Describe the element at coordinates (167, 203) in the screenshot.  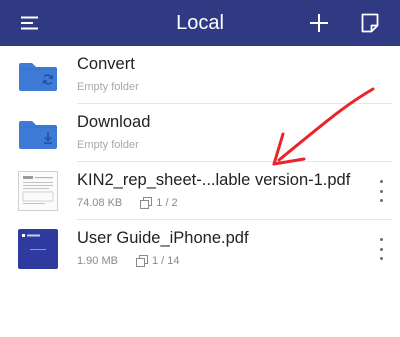
I see `page-count-label: 1 / 2` at that location.